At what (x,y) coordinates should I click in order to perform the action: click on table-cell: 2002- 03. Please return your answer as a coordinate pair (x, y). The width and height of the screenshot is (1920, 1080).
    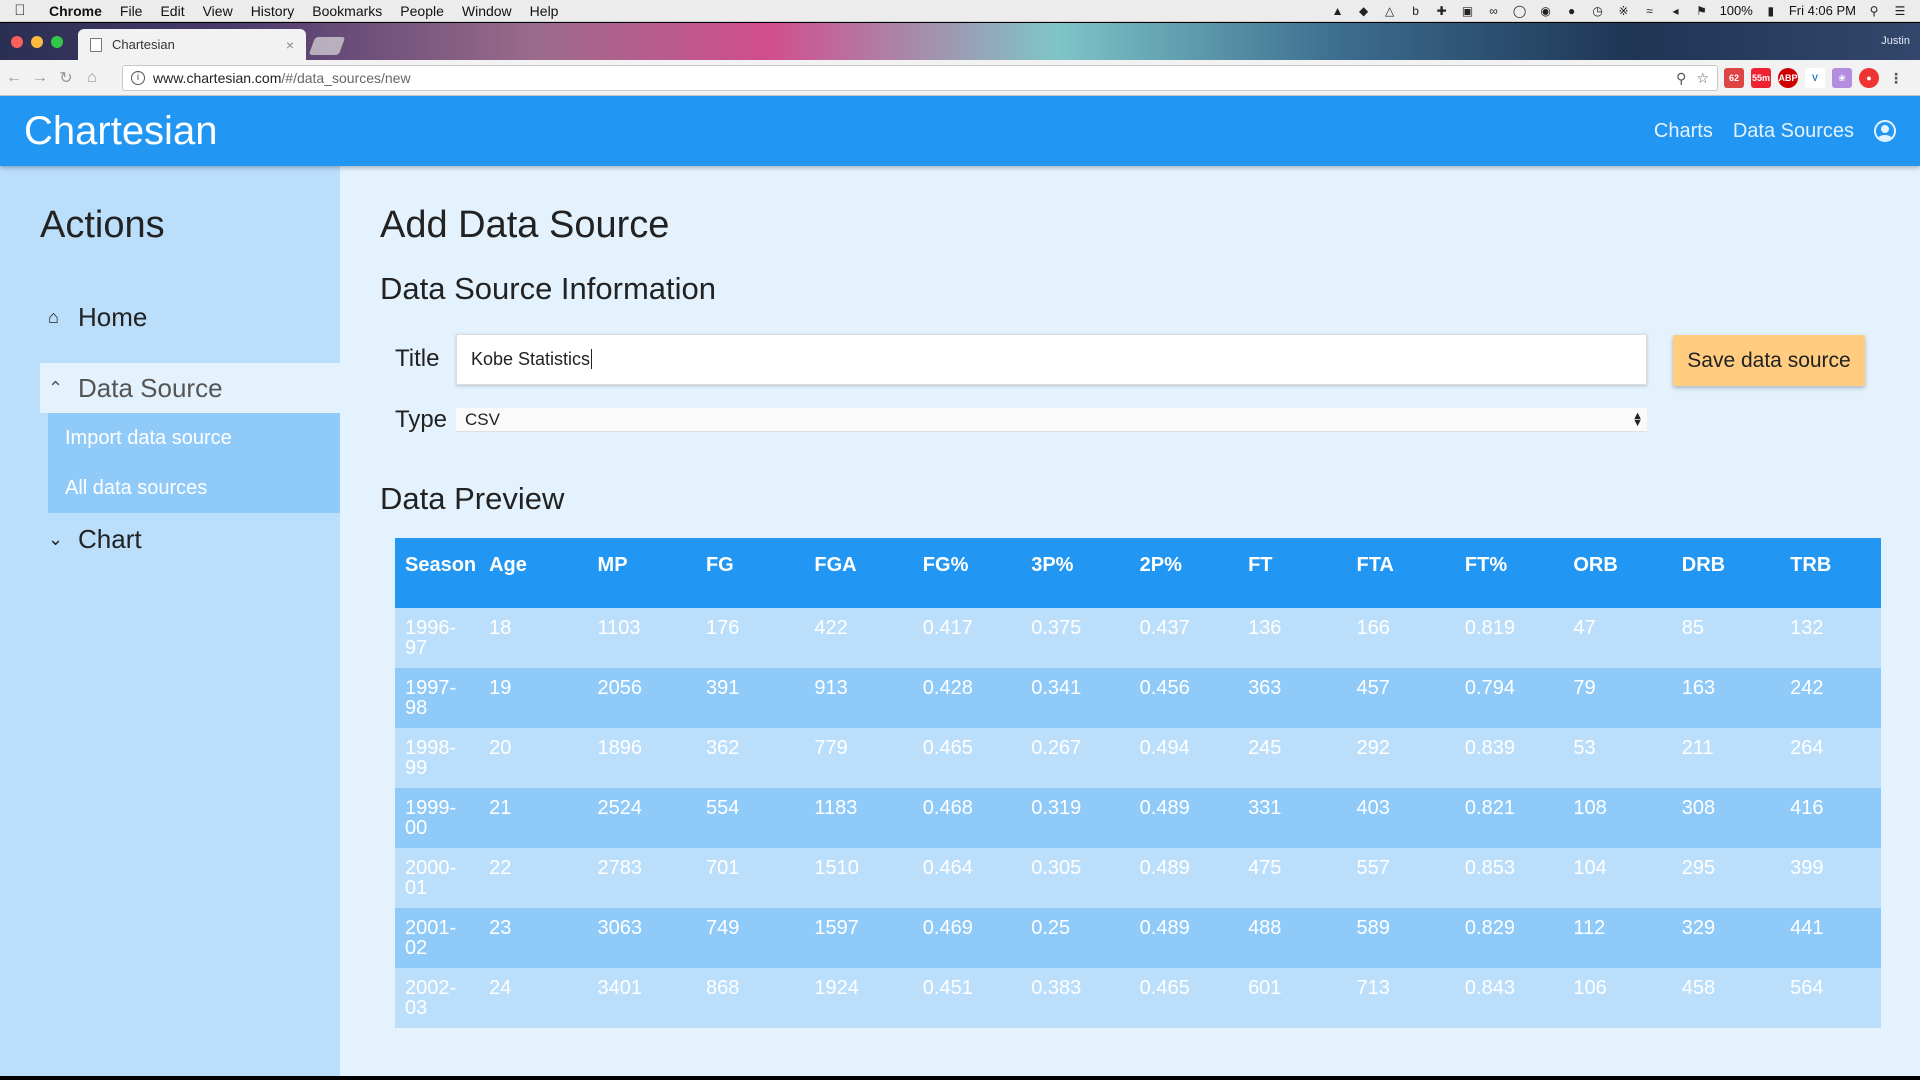
    Looking at the image, I should click on (437, 998).